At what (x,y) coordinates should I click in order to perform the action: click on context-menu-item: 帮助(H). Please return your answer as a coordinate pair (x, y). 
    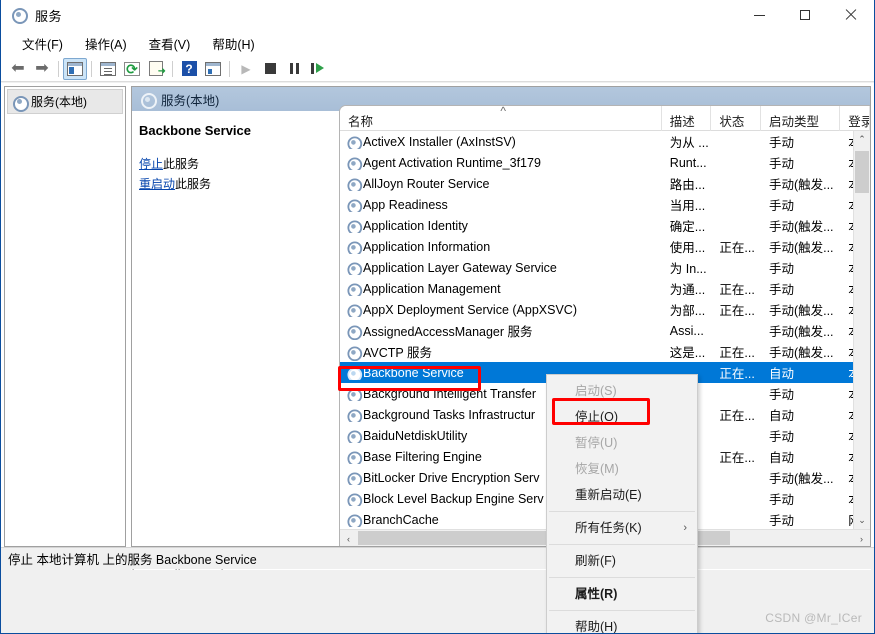
    Looking at the image, I should click on (622, 623).